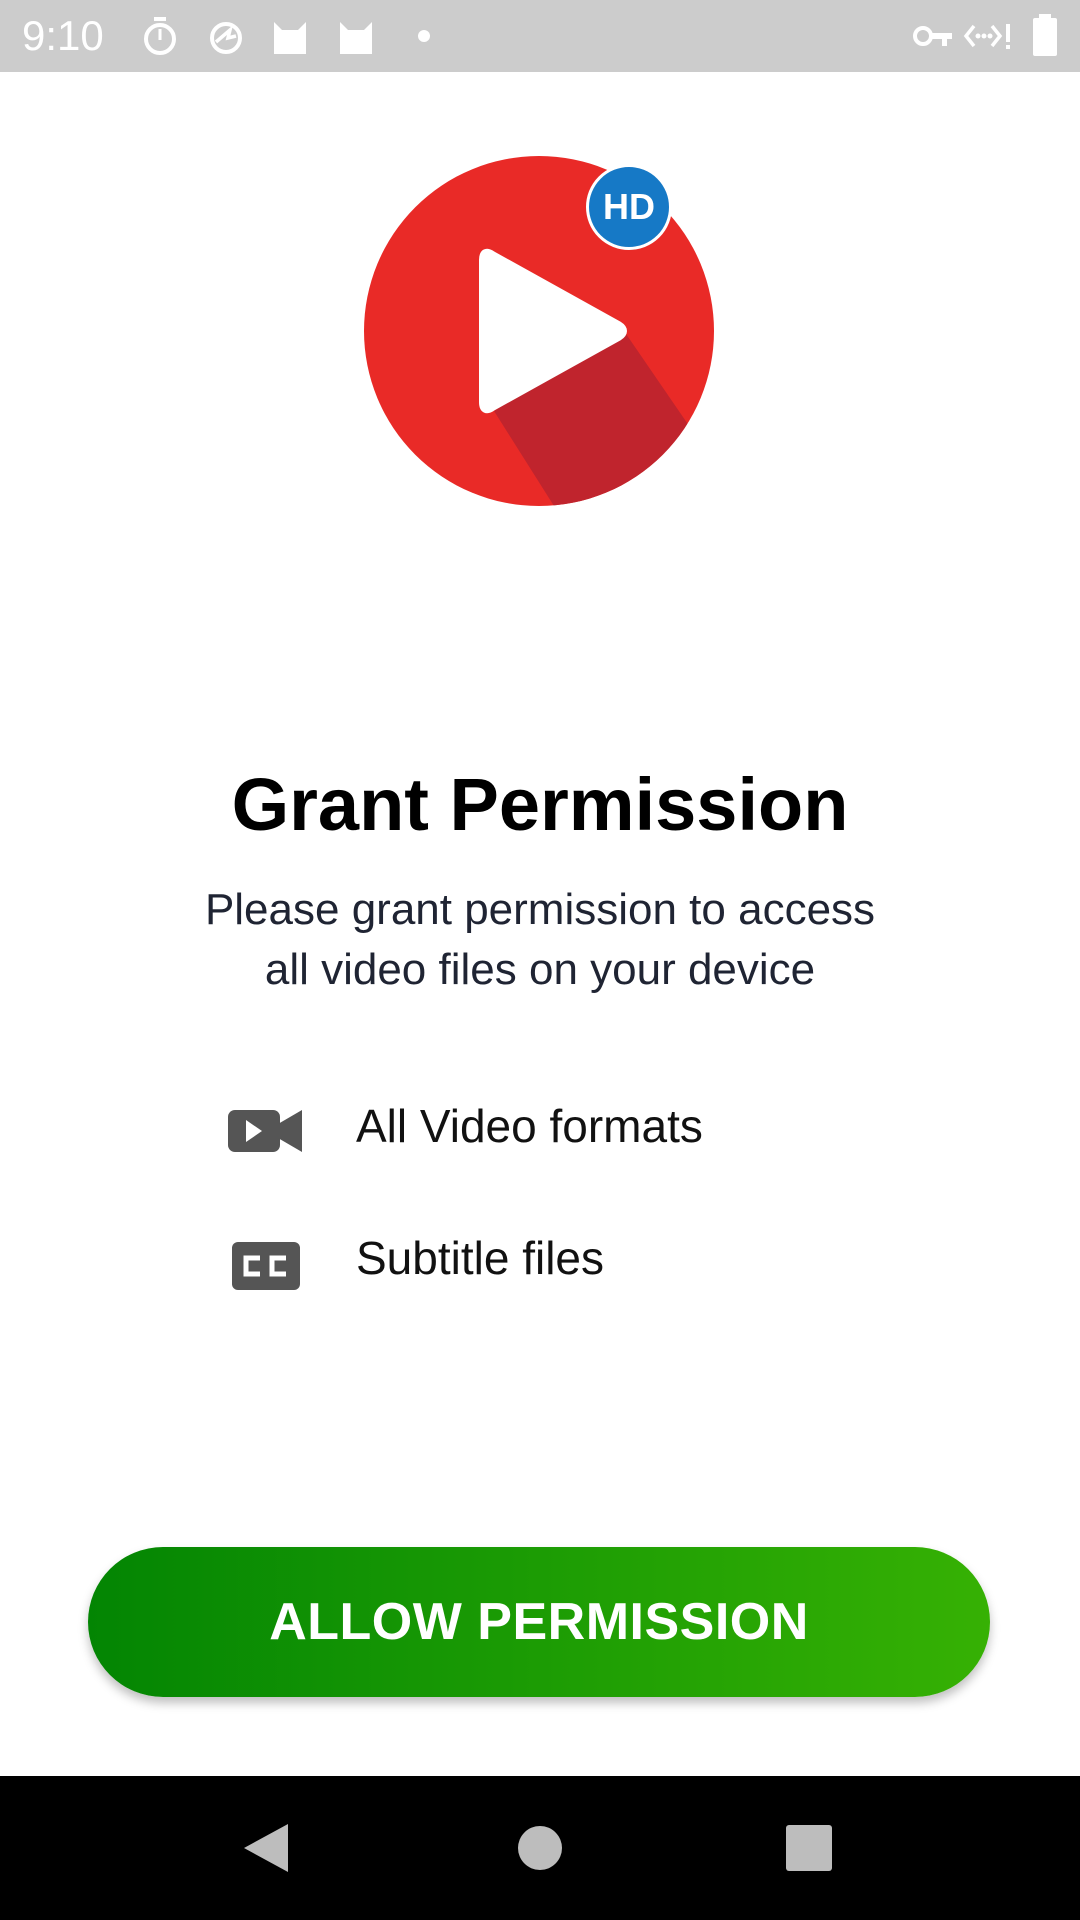 The height and width of the screenshot is (1920, 1080). What do you see at coordinates (540, 36) in the screenshot?
I see `status-bar: 9:10` at bounding box center [540, 36].